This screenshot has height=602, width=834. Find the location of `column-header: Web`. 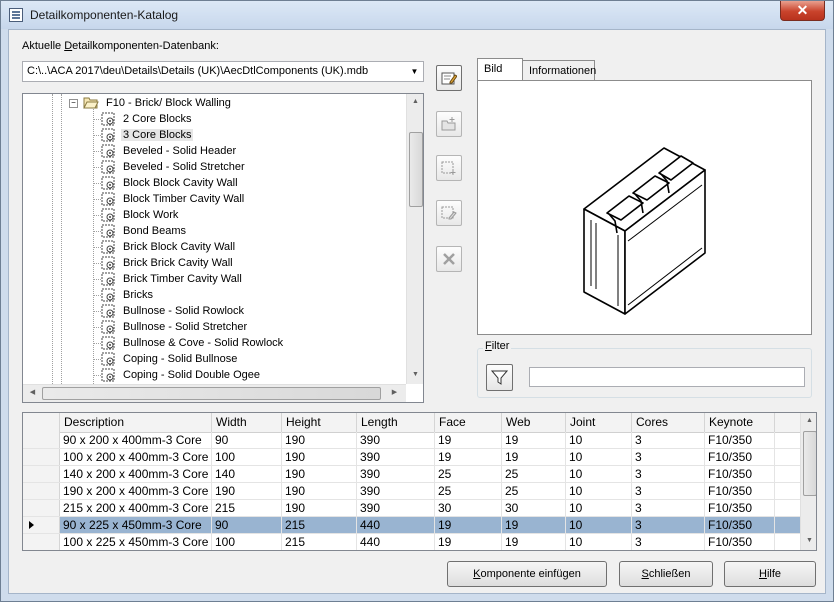

column-header: Web is located at coordinates (534, 422).